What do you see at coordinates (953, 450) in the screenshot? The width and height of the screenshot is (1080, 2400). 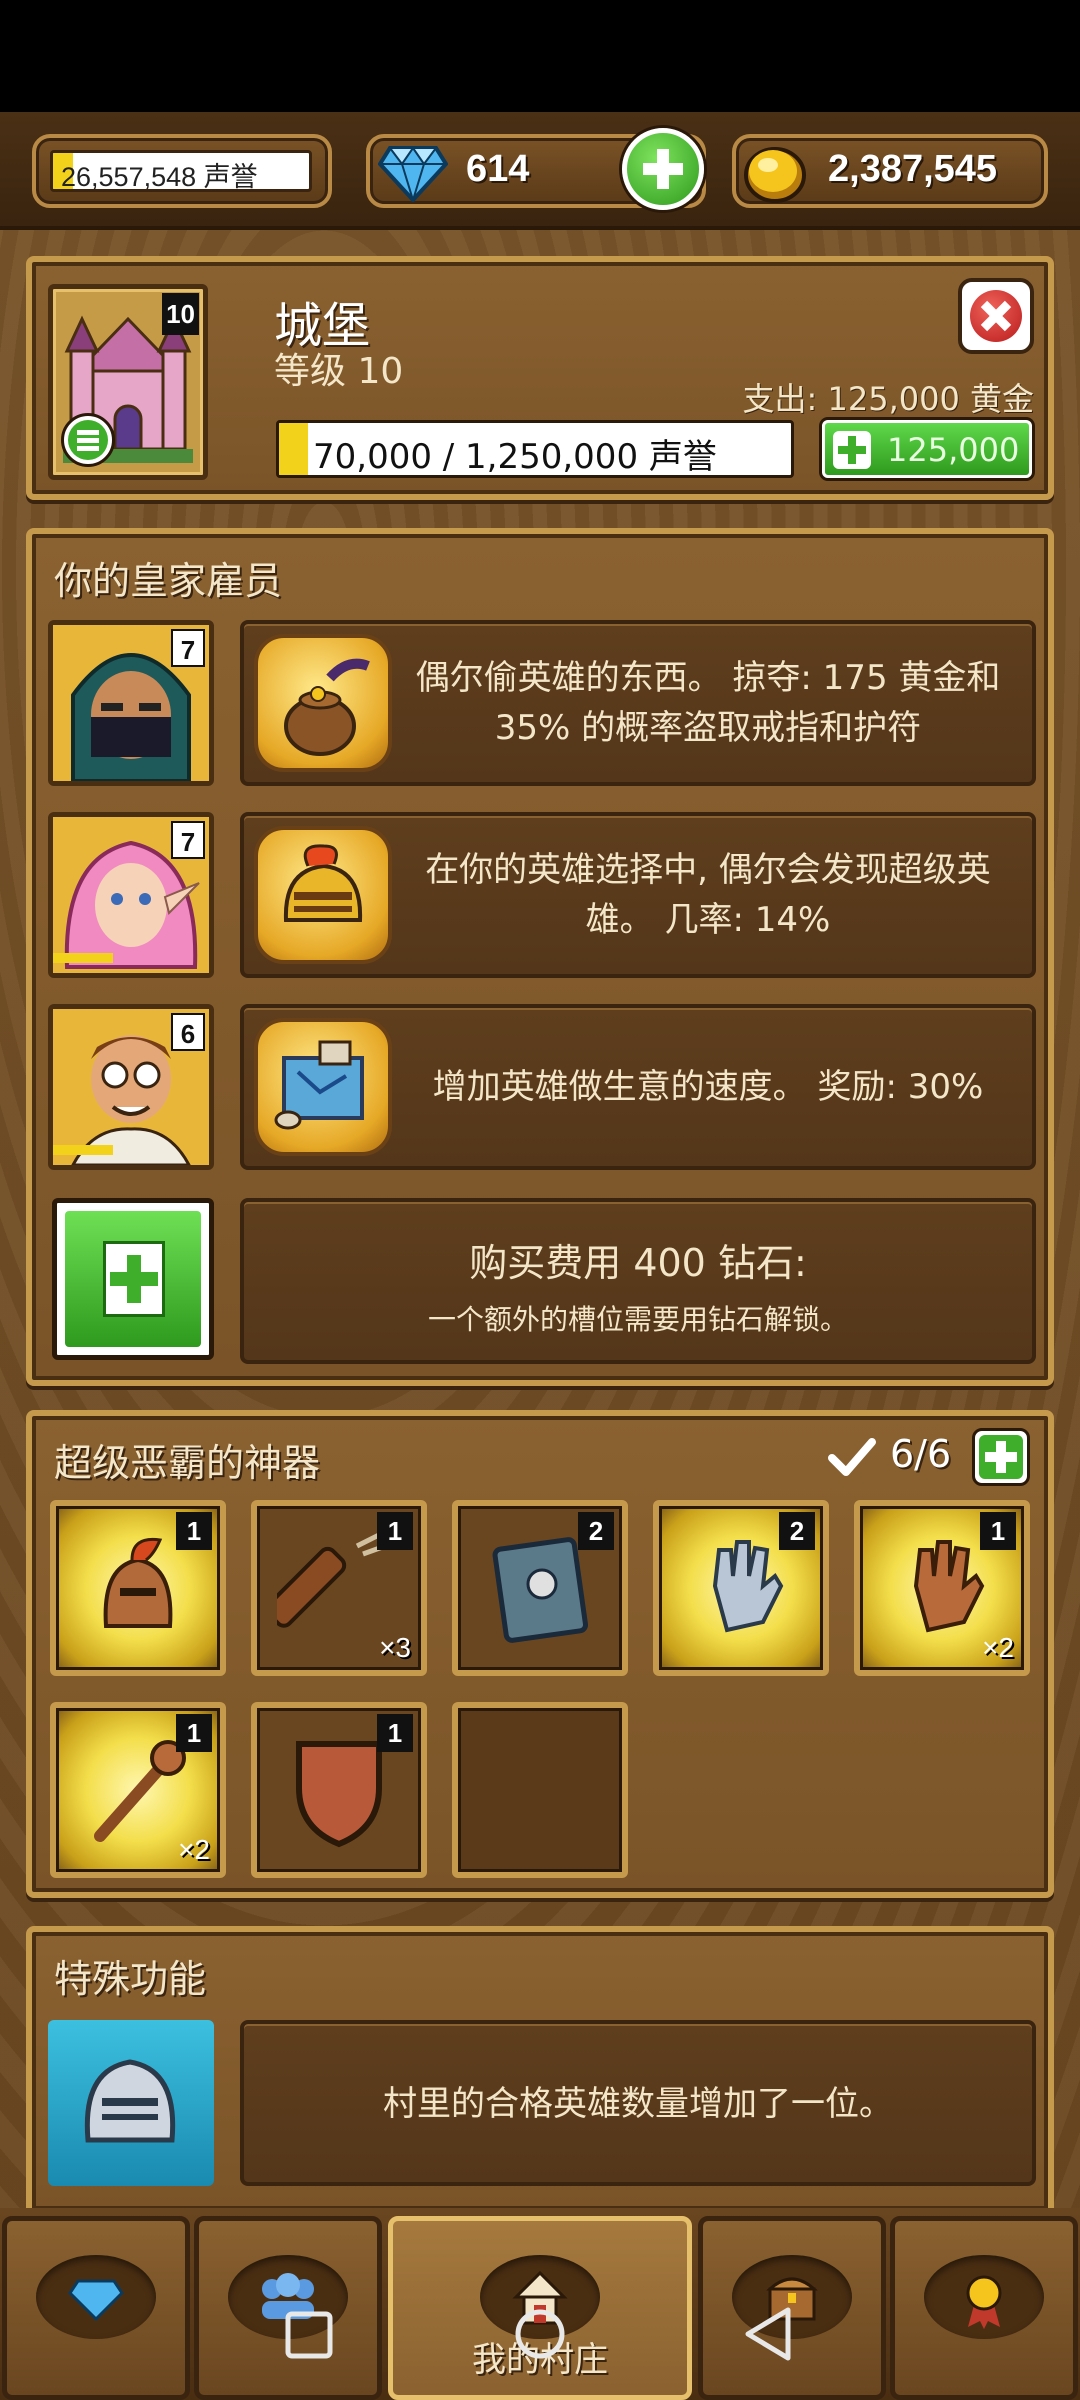 I see `upgrade-cost: 125,000` at bounding box center [953, 450].